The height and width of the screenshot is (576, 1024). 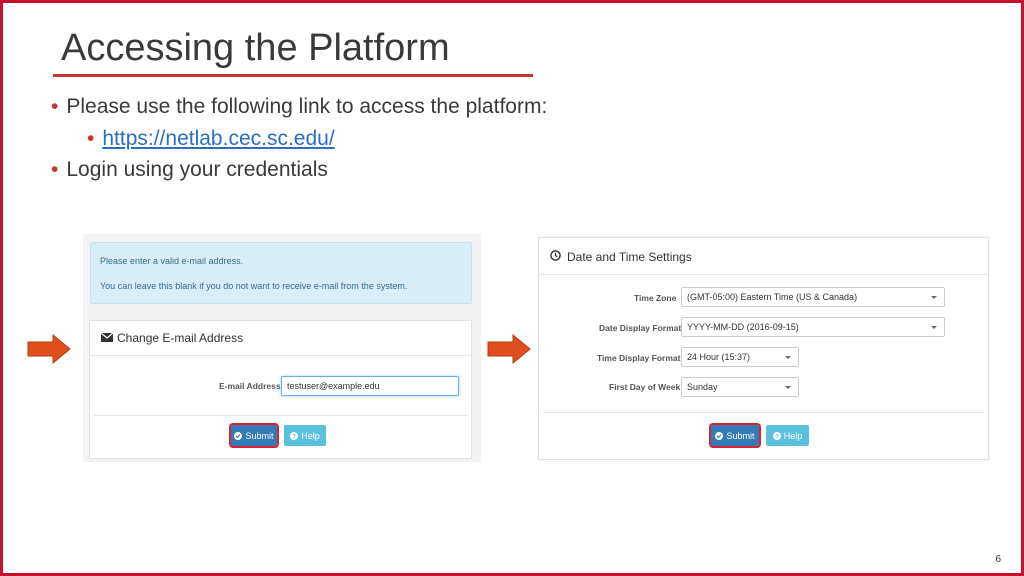 What do you see at coordinates (370, 386) in the screenshot?
I see `email-field` at bounding box center [370, 386].